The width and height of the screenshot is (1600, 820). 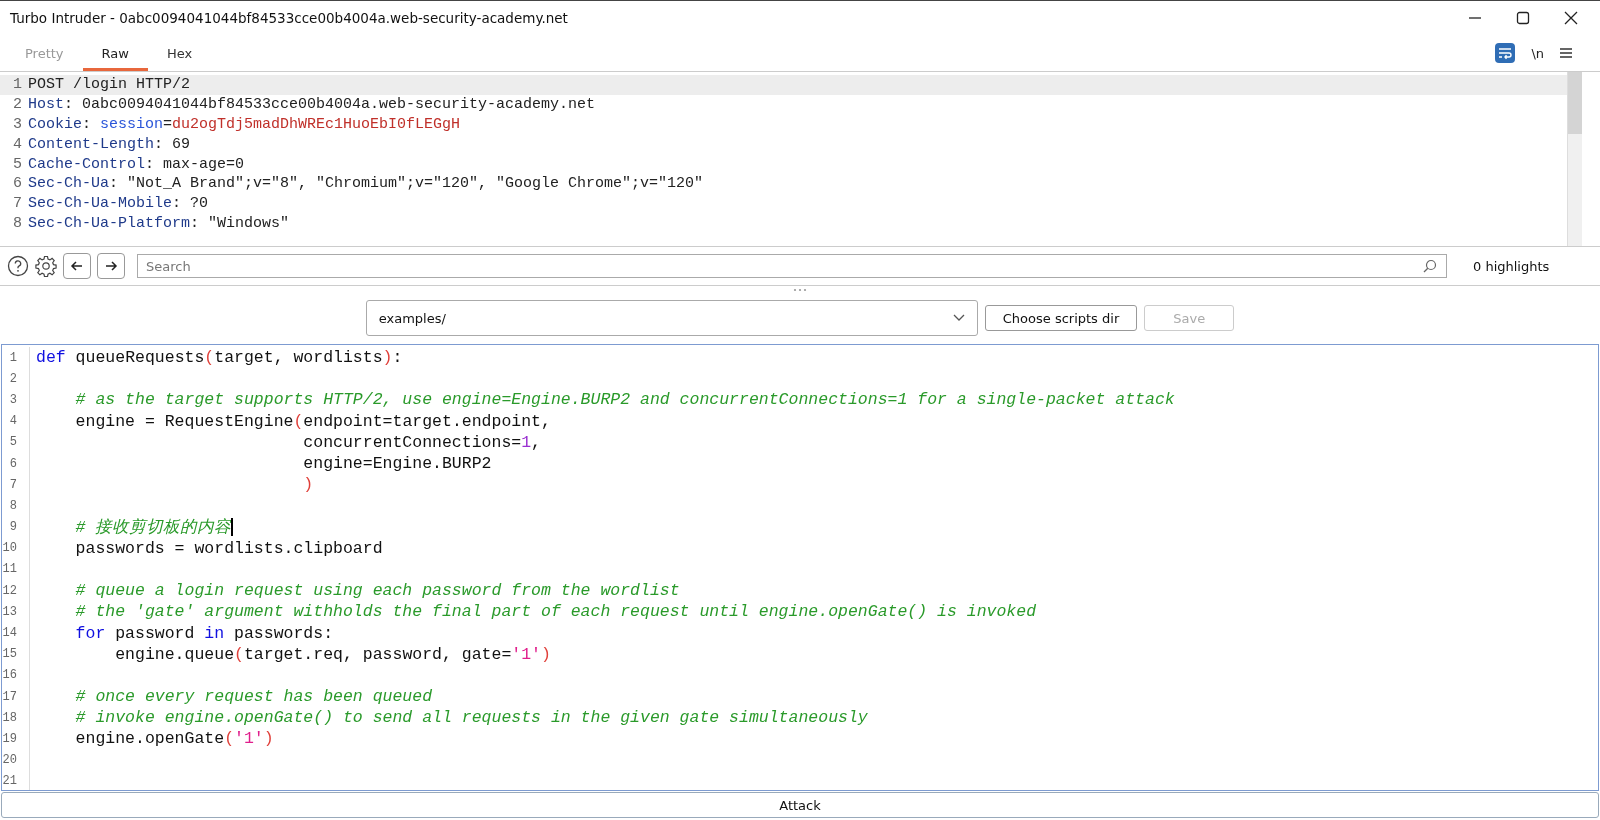 I want to click on scrollbar-thumb, so click(x=1575, y=103).